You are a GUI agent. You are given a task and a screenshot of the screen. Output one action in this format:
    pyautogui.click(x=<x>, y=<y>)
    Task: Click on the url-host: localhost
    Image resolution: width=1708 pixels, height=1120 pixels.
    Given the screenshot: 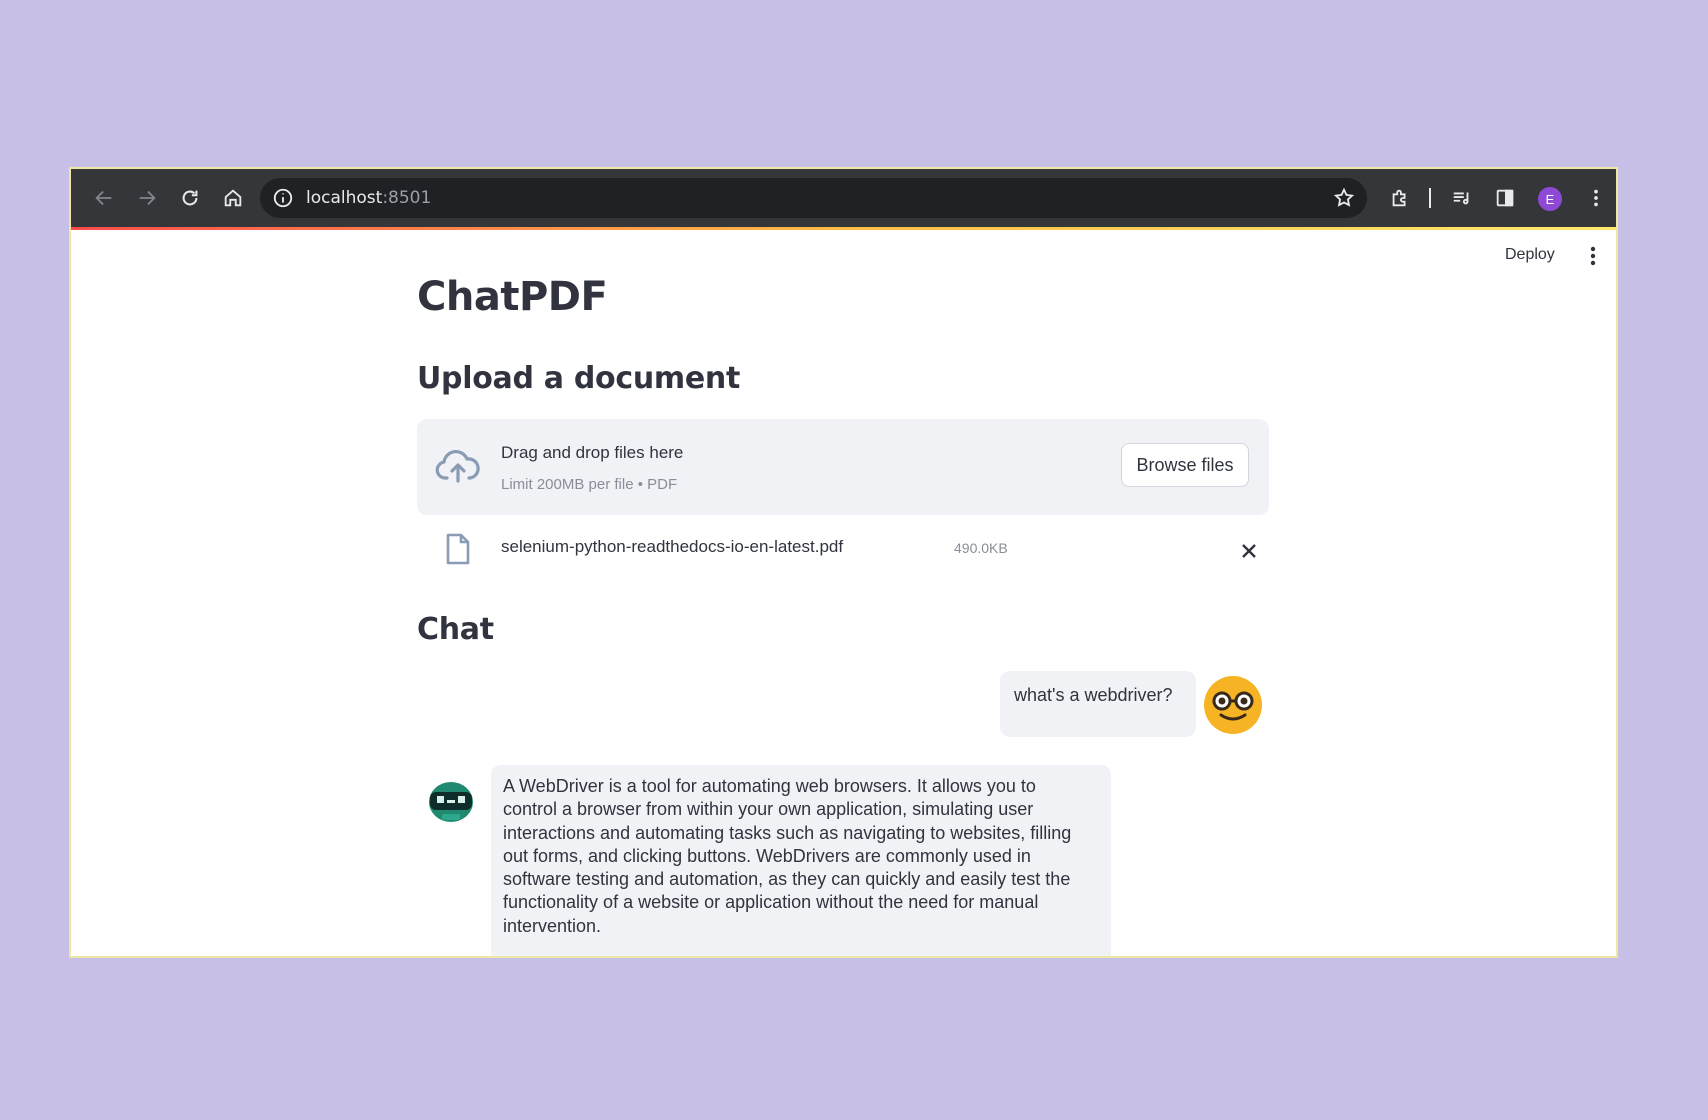 What is the action you would take?
    pyautogui.click(x=344, y=198)
    